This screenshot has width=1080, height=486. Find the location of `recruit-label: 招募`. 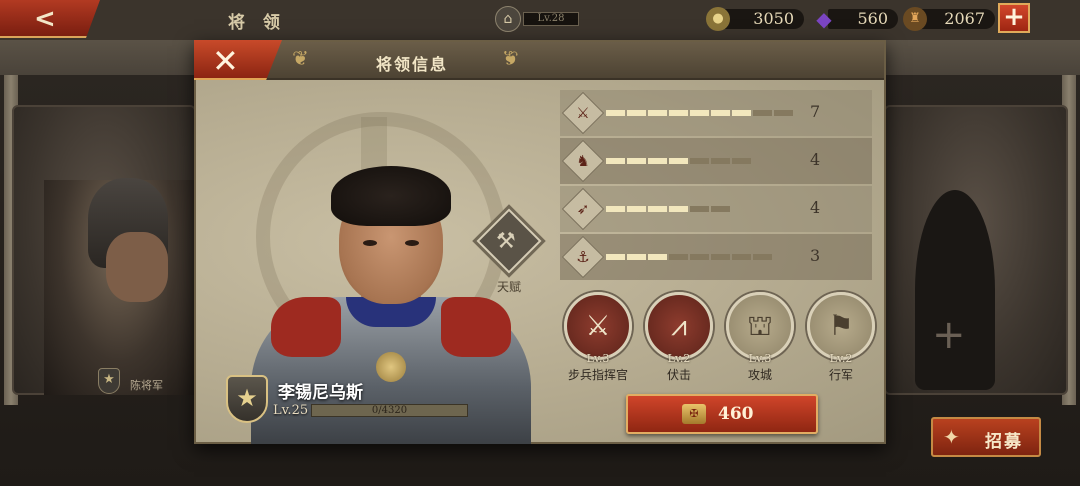

recruit-label: 招募 is located at coordinates (1004, 442).